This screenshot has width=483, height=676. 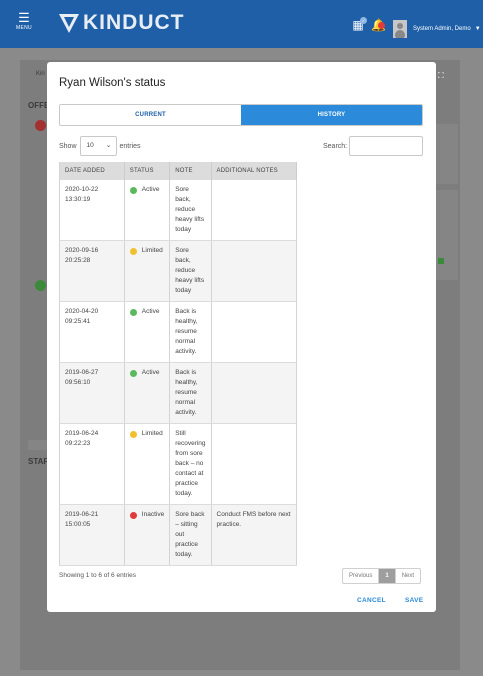 I want to click on entries-label: entries, so click(x=130, y=146).